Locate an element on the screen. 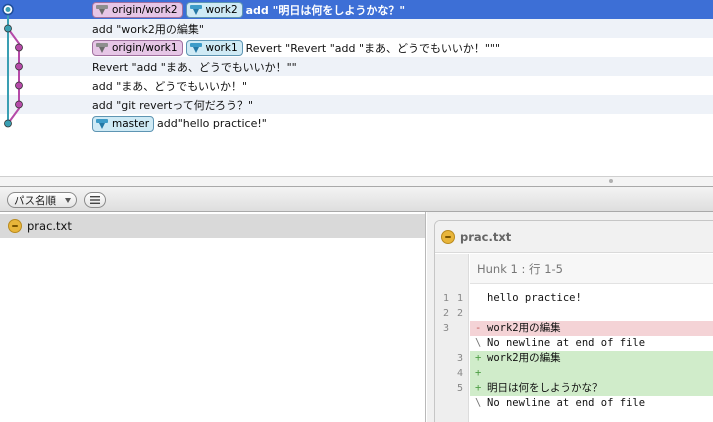  commit-message: add "git revertって何だろう？" is located at coordinates (173, 105).